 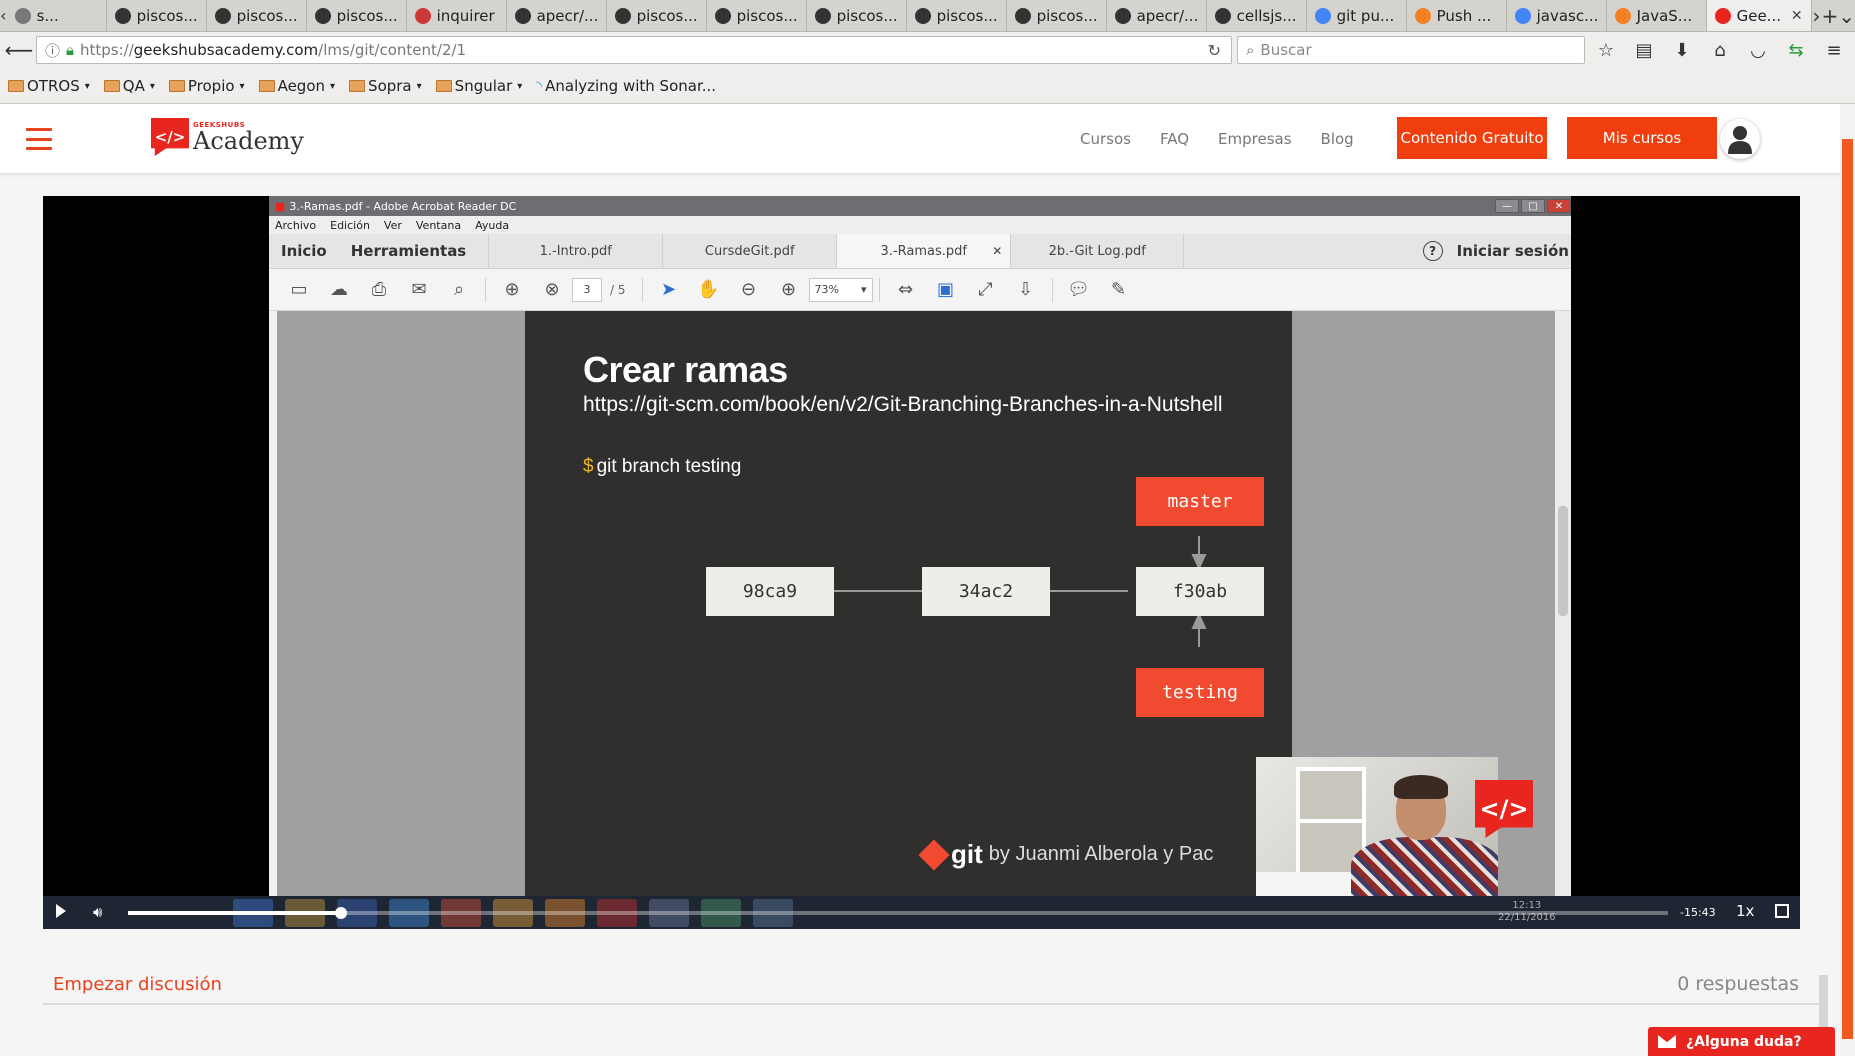 What do you see at coordinates (1642, 138) in the screenshot?
I see `my-courses-button: Mis cursos` at bounding box center [1642, 138].